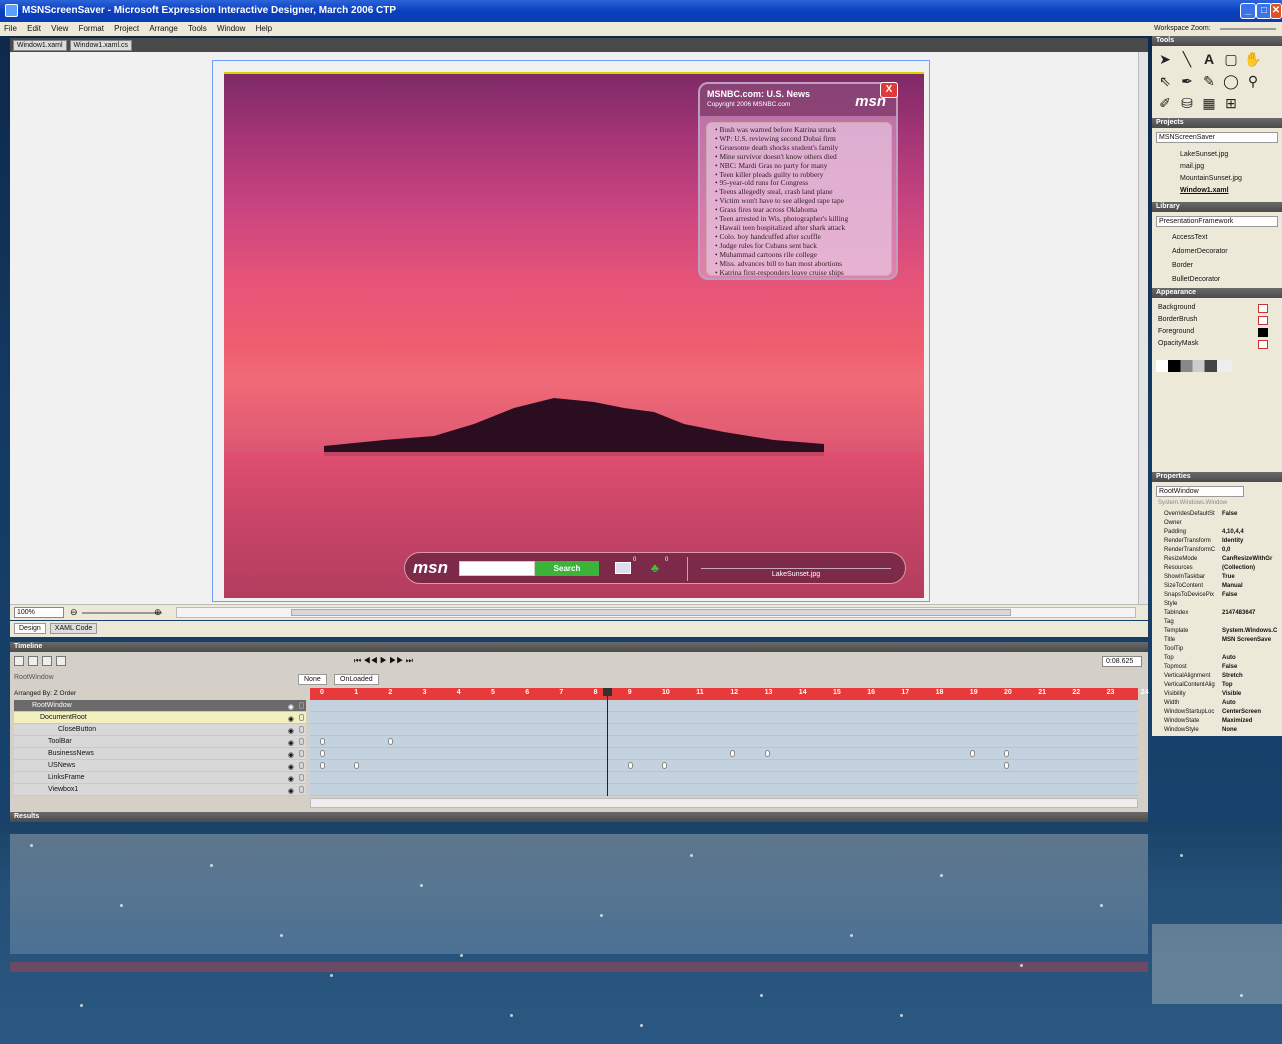 This screenshot has height=1044, width=1282. Describe the element at coordinates (1218, 712) in the screenshot. I see `property-row: WindowStartupLoc CenterScreen` at that location.